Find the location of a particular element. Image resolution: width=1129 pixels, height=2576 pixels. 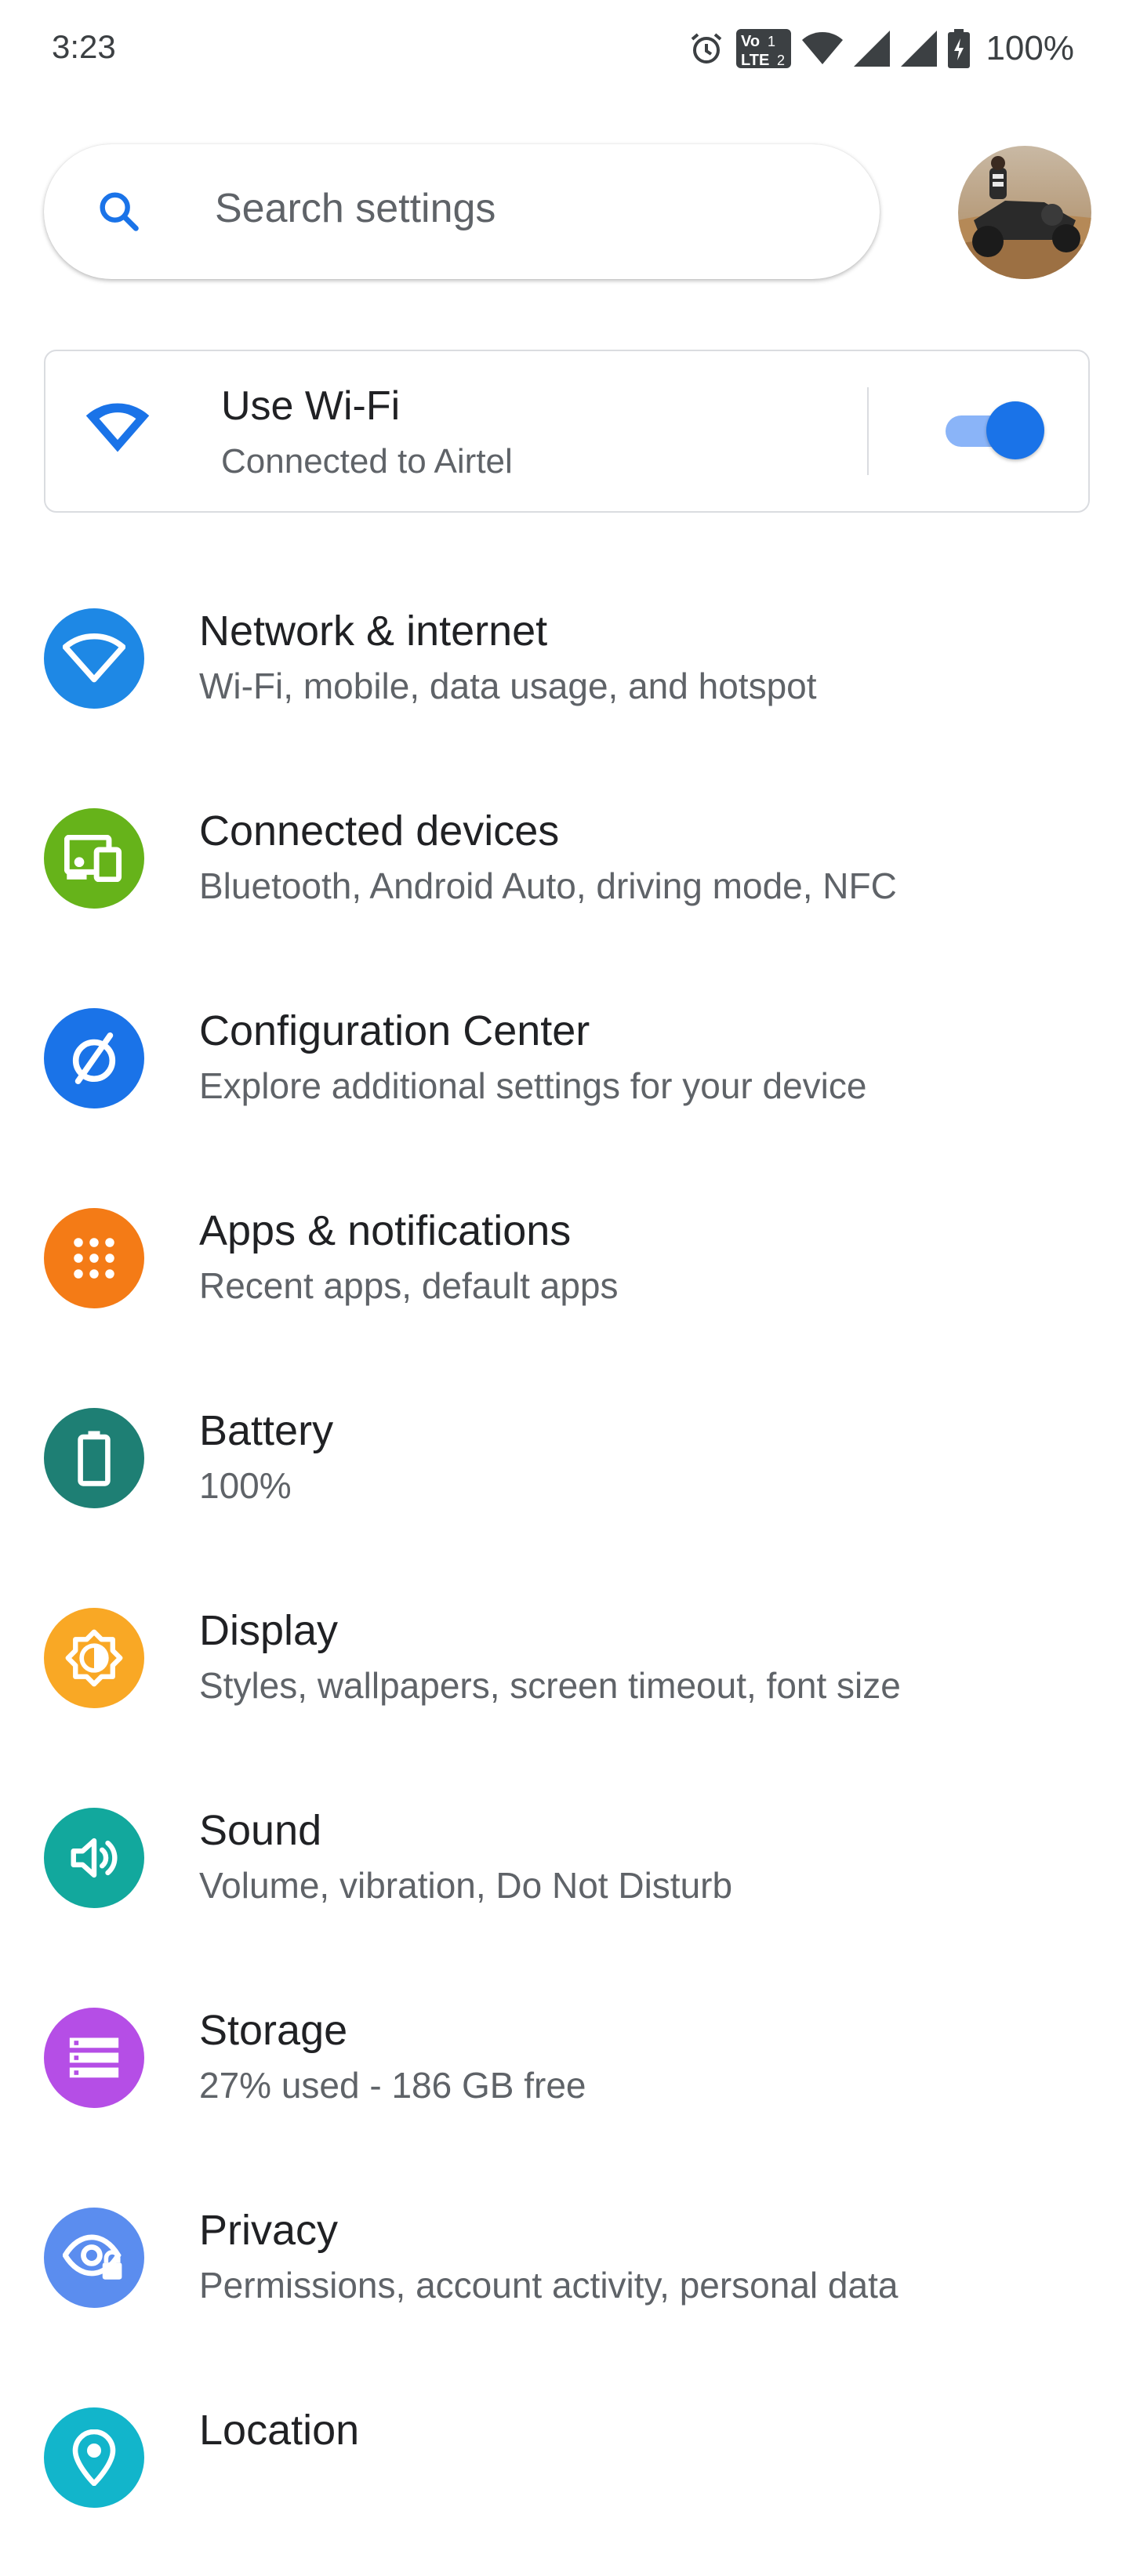

setting-item-sound: Sound Volume, vibration, Do Not Disturb is located at coordinates (564, 1876).